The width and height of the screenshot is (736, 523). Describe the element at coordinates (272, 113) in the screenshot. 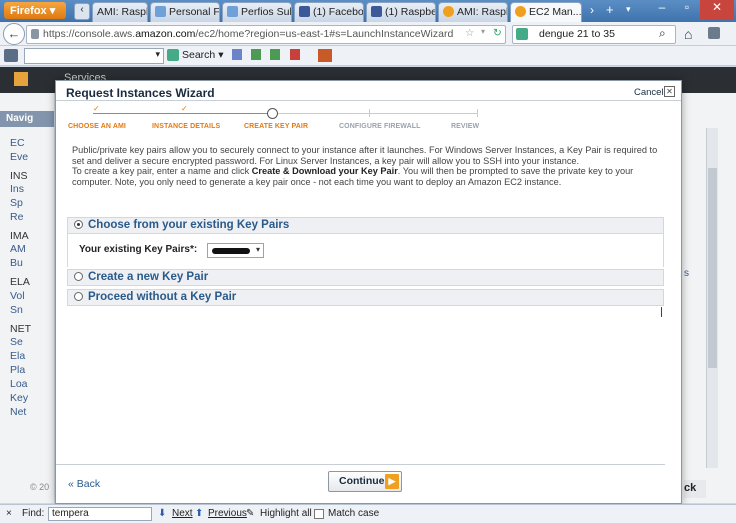

I see `current-step-marker` at that location.